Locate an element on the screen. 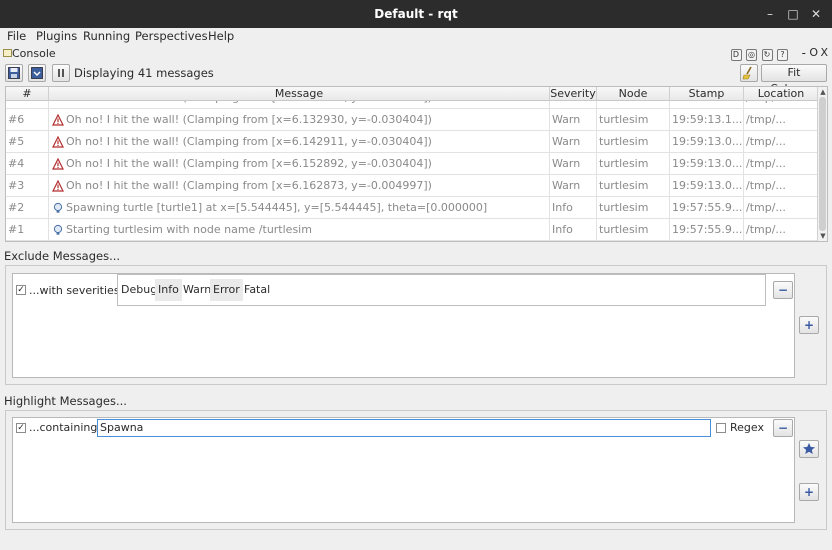 The width and height of the screenshot is (832, 550). menu-bar: File Plugins Running Perspectives Help is located at coordinates (416, 36).